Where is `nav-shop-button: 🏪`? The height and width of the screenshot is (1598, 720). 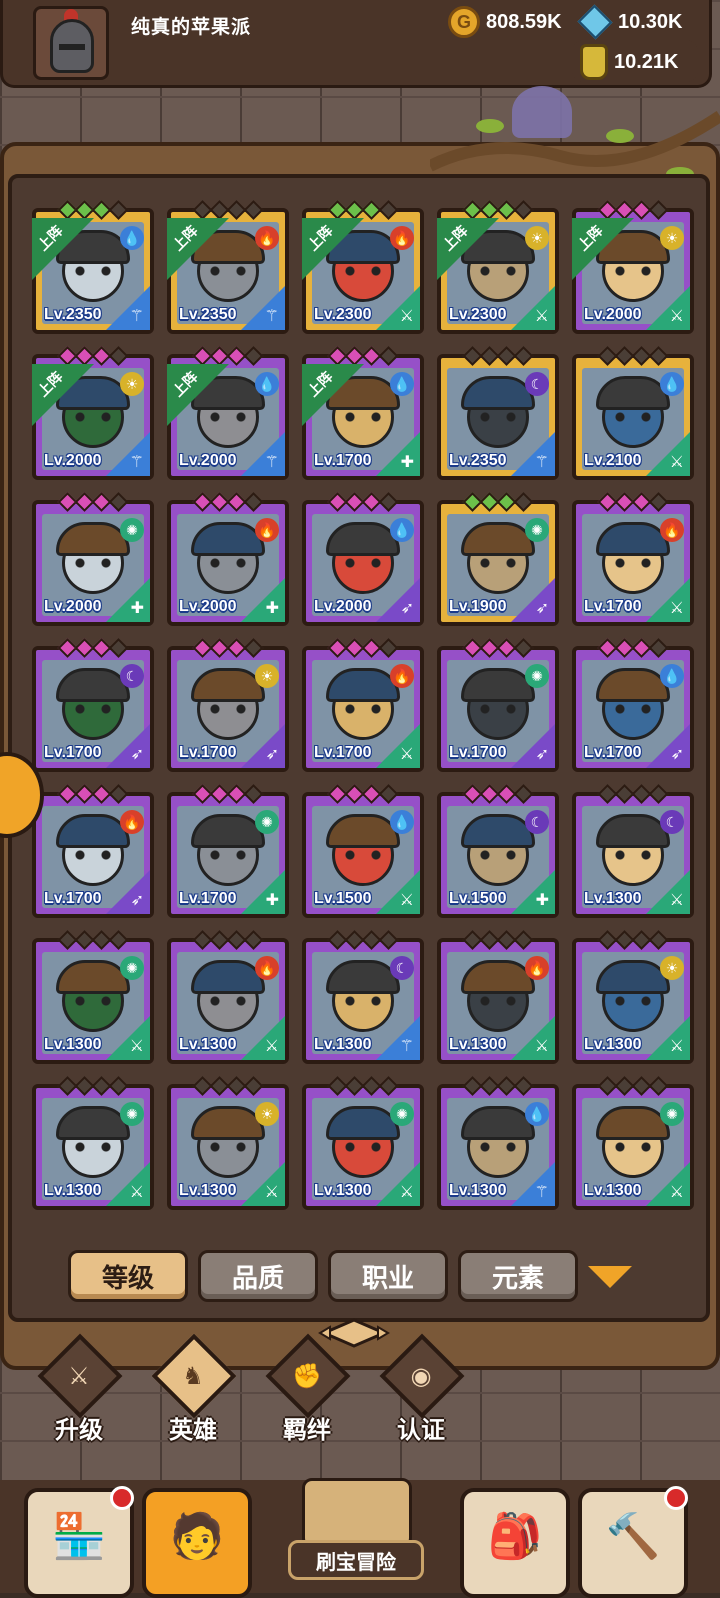
nav-shop-button: 🏪 is located at coordinates (79, 1542).